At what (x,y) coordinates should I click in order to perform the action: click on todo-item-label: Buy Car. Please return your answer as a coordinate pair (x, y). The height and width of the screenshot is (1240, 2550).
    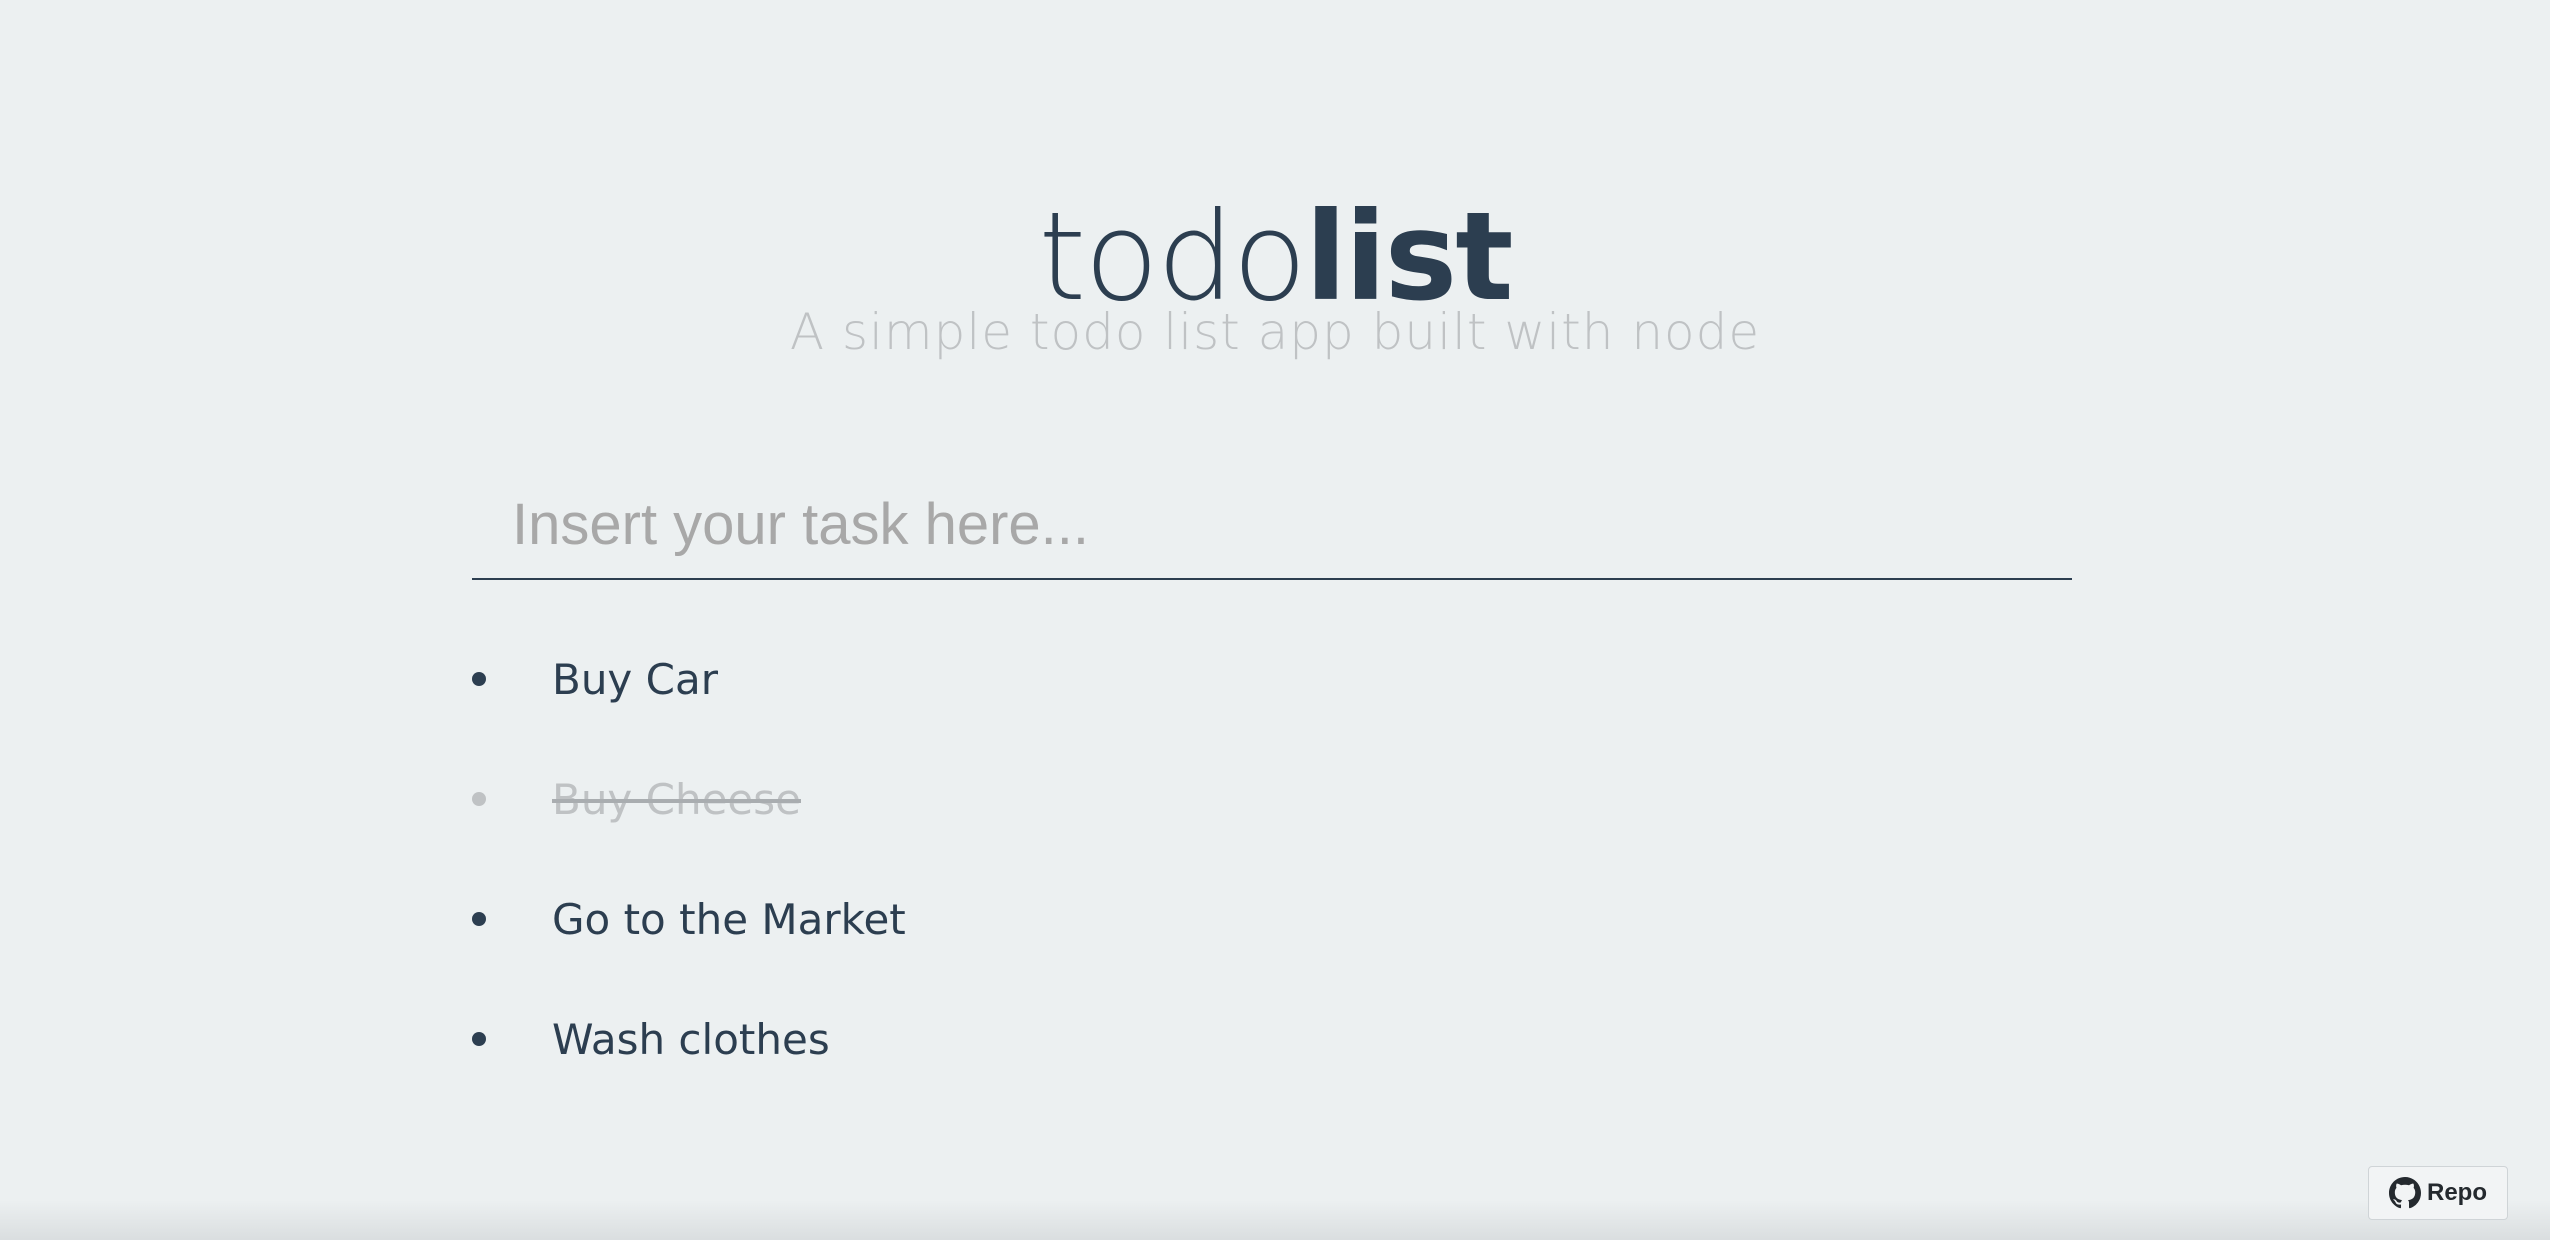
    Looking at the image, I should click on (635, 679).